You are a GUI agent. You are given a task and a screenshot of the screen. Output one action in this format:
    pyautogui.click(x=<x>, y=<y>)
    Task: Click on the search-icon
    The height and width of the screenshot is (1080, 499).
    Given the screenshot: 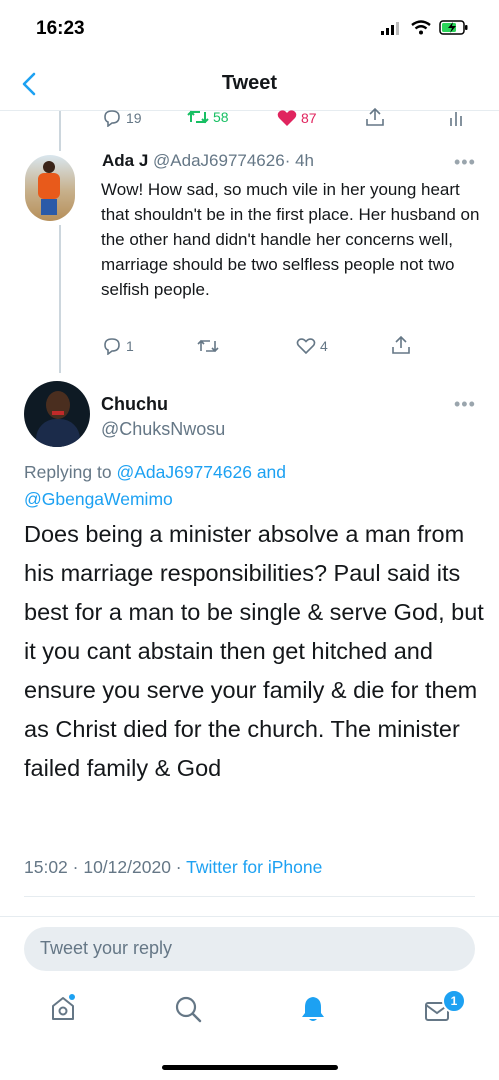 What is the action you would take?
    pyautogui.click(x=188, y=1009)
    